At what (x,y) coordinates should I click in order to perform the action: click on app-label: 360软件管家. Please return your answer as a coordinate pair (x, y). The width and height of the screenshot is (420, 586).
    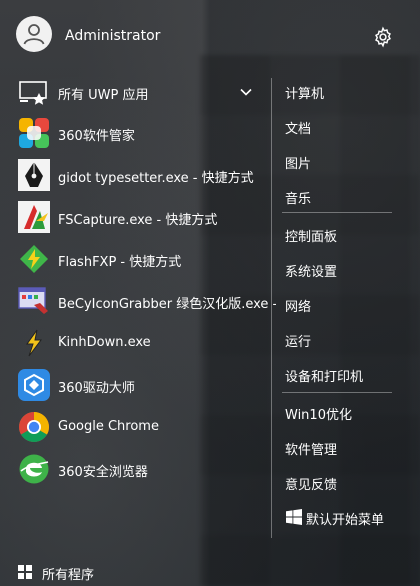
    Looking at the image, I should click on (96, 136).